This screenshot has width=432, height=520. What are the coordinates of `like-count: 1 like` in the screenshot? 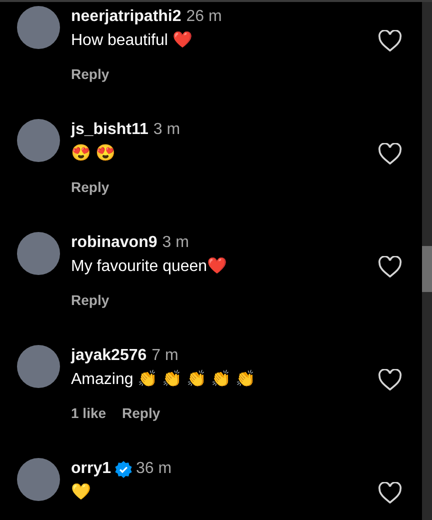 It's located at (88, 413).